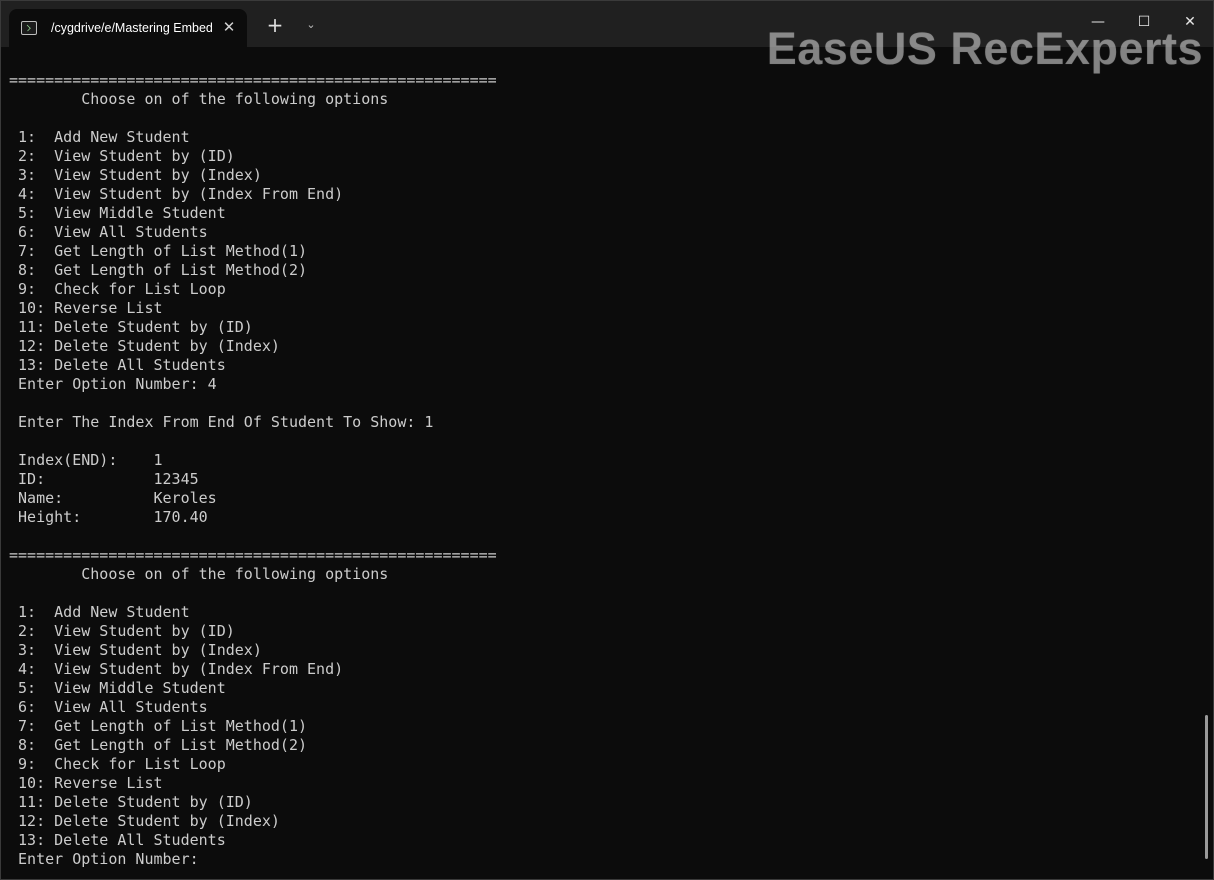  I want to click on close-button: ✕, so click(1190, 23).